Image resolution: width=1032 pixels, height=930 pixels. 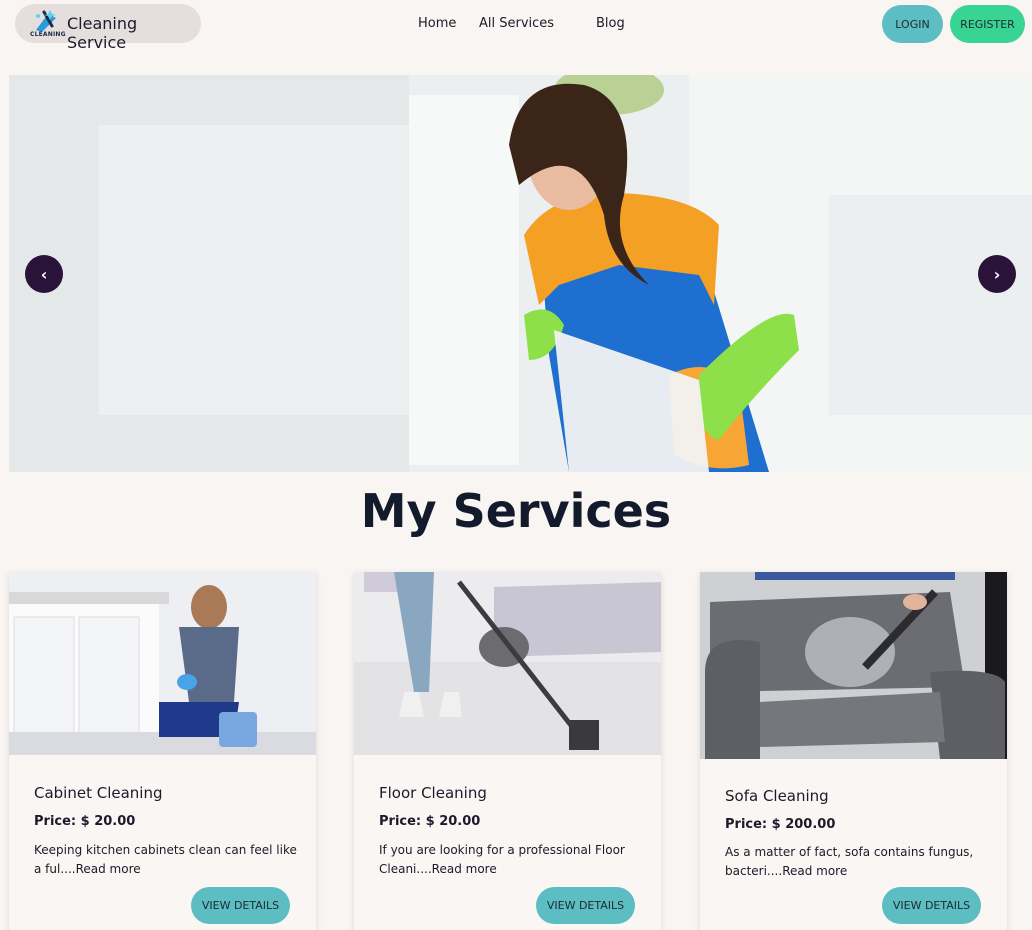 I want to click on nav-link-all-services: All Services, so click(x=516, y=23).